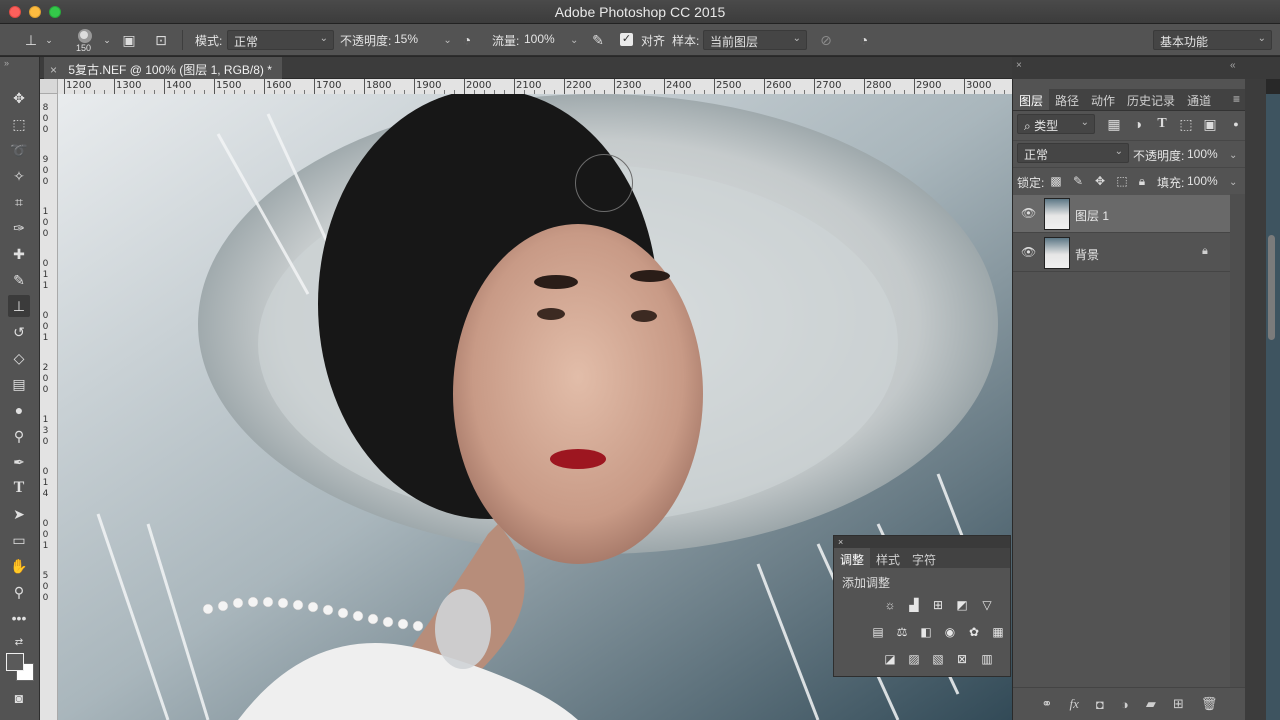 The image size is (1280, 720). I want to click on move-tool-icon: ✥, so click(19, 98).